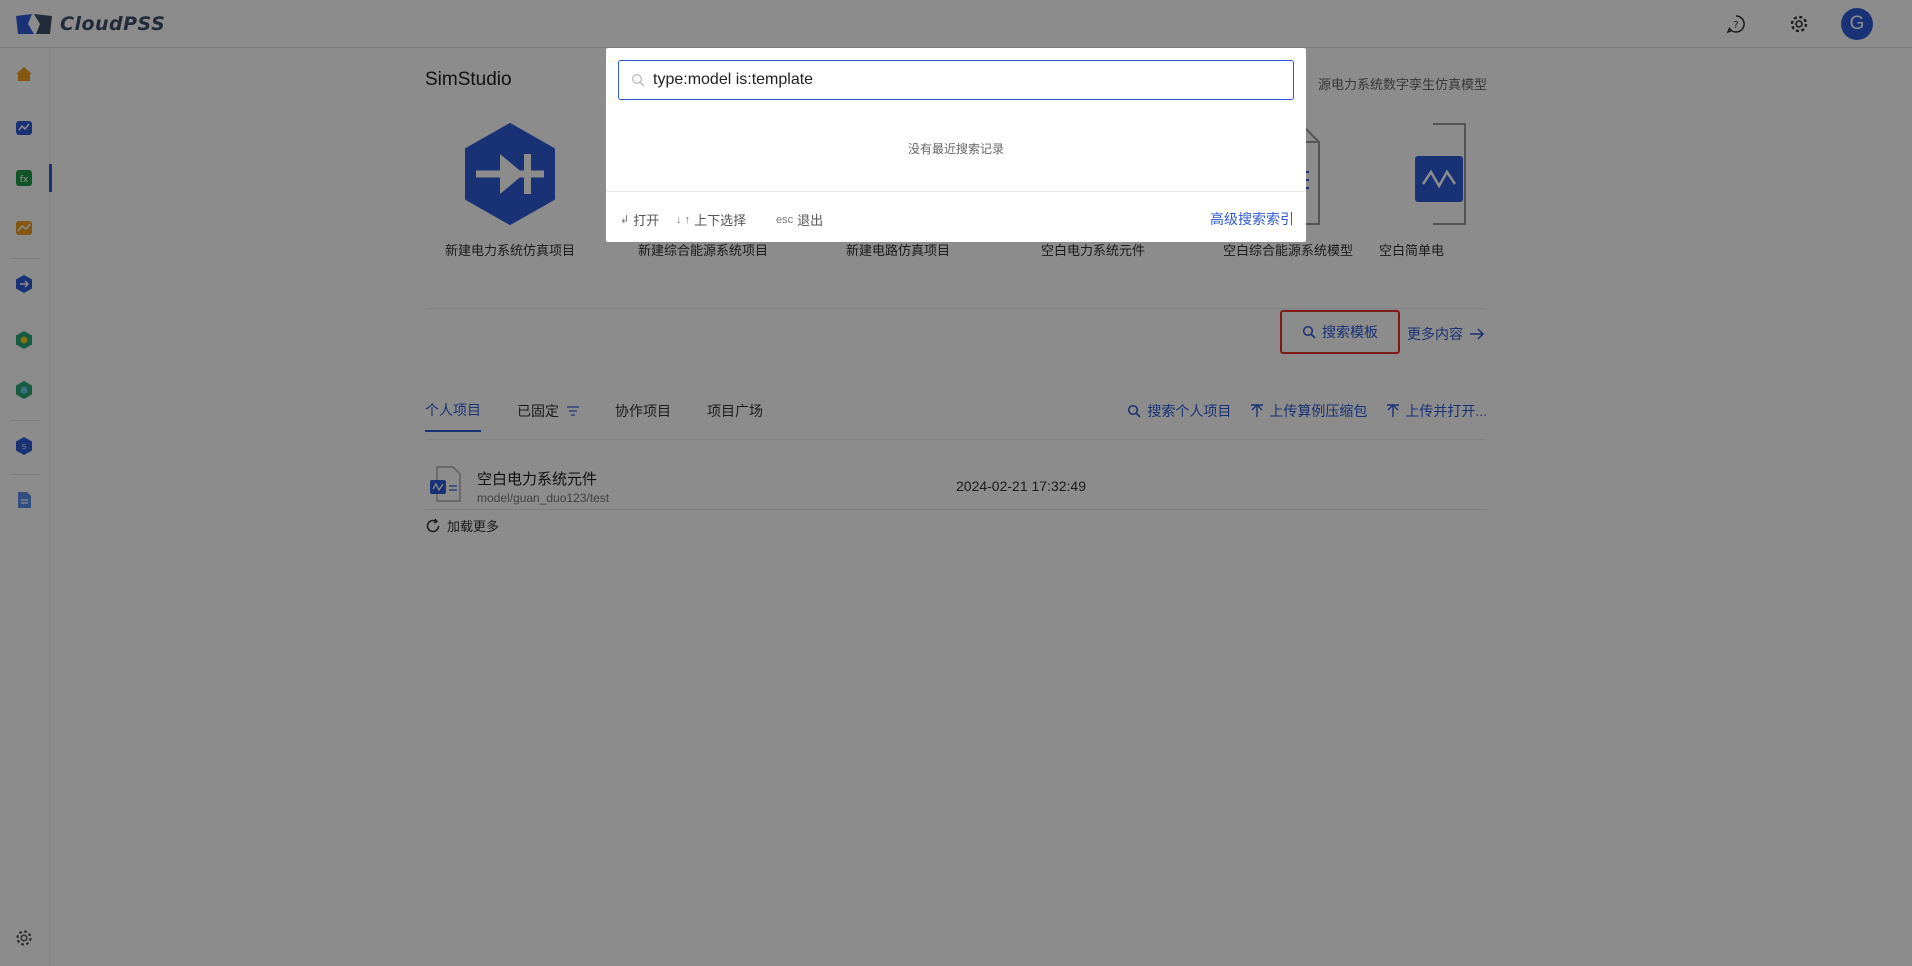 This screenshot has width=1912, height=966. Describe the element at coordinates (785, 219) in the screenshot. I see `esc-key-icon: esc` at that location.